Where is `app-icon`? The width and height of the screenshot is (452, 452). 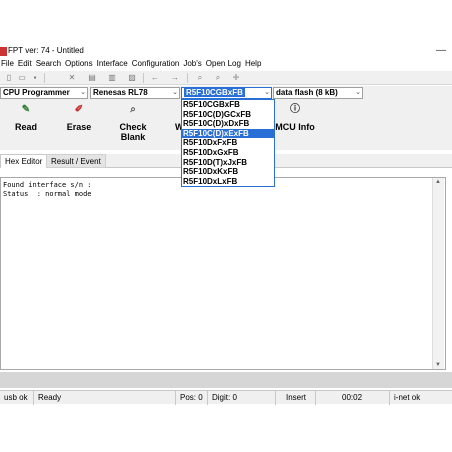
app-icon is located at coordinates (3, 51).